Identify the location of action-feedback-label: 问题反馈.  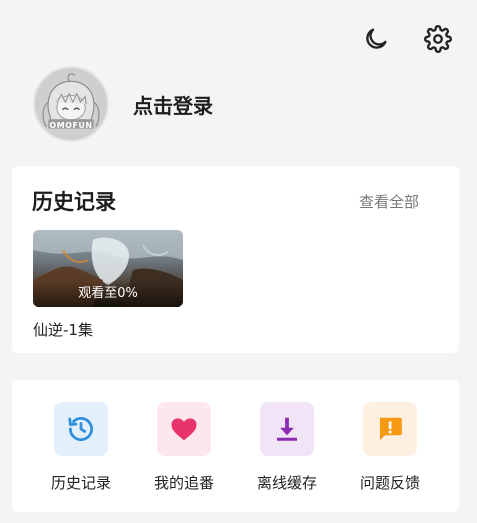
(389, 483).